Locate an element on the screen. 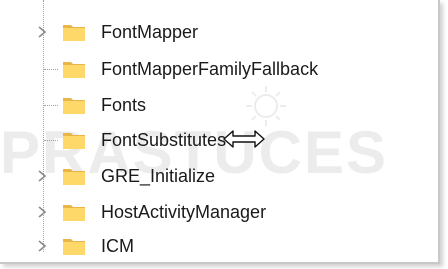 The height and width of the screenshot is (269, 448). tree-item-fontsubstitutes: FontSubstitutes is located at coordinates (219, 140).